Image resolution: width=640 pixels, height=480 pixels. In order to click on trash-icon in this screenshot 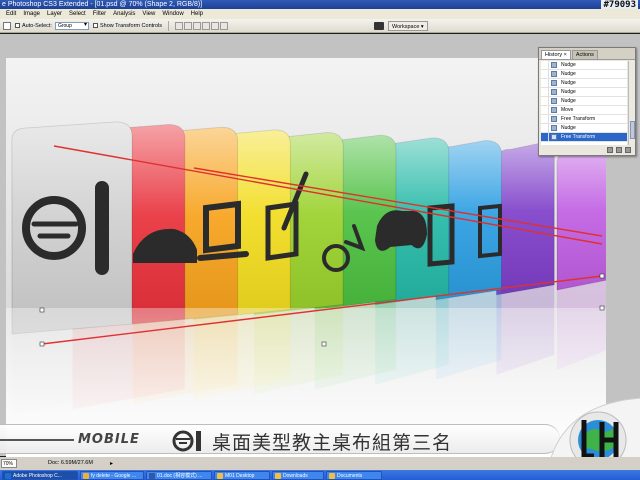, I will do `click(628, 150)`.